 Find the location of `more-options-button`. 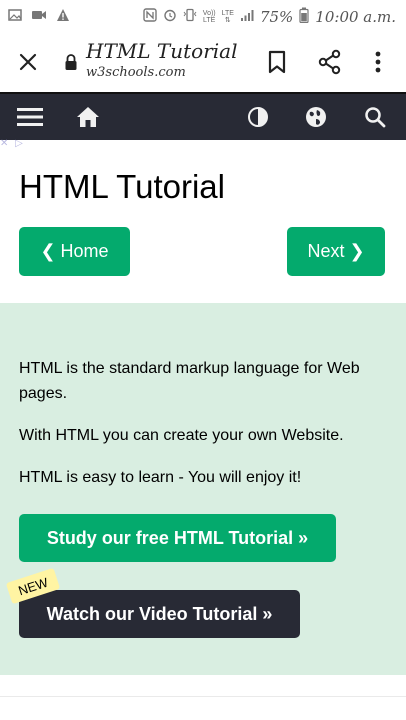

more-options-button is located at coordinates (378, 62).